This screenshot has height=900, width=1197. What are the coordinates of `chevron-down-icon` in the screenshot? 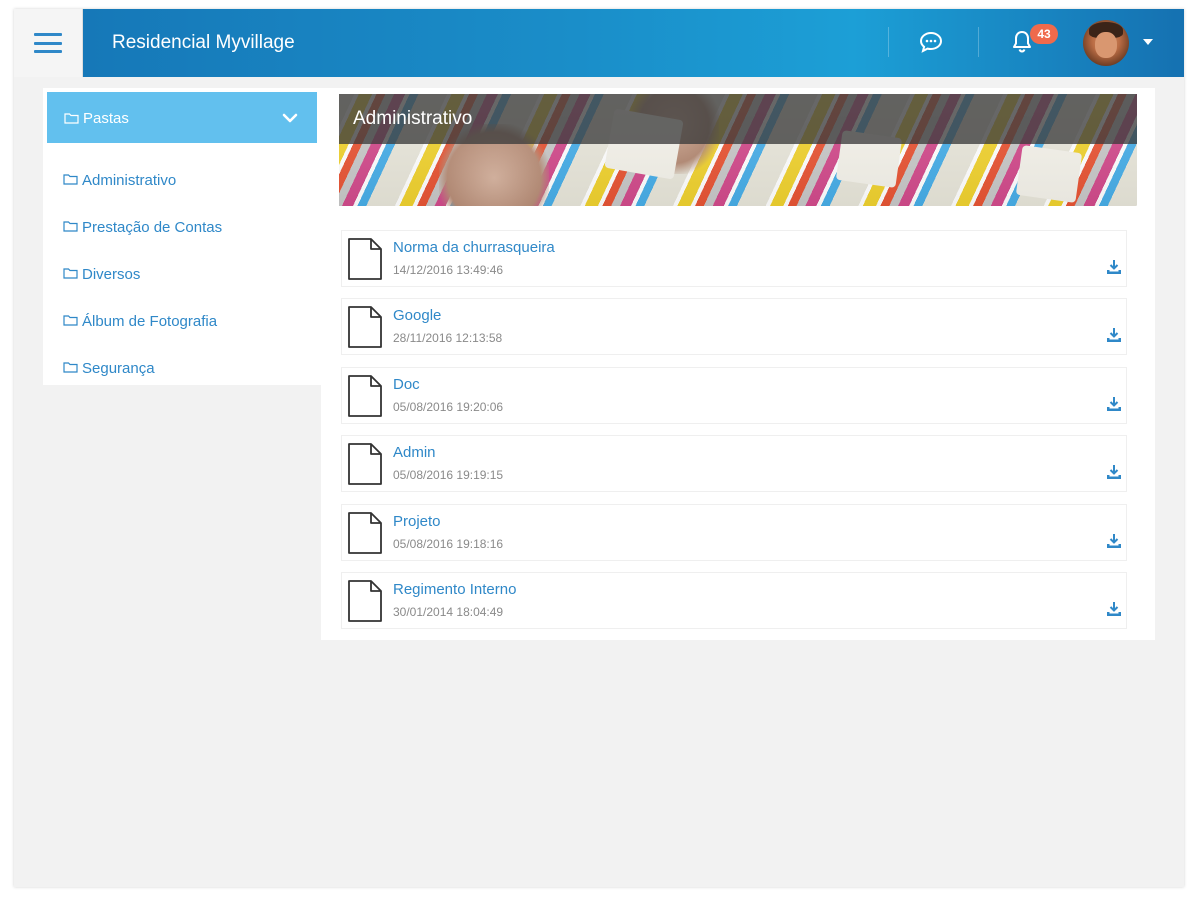 It's located at (290, 118).